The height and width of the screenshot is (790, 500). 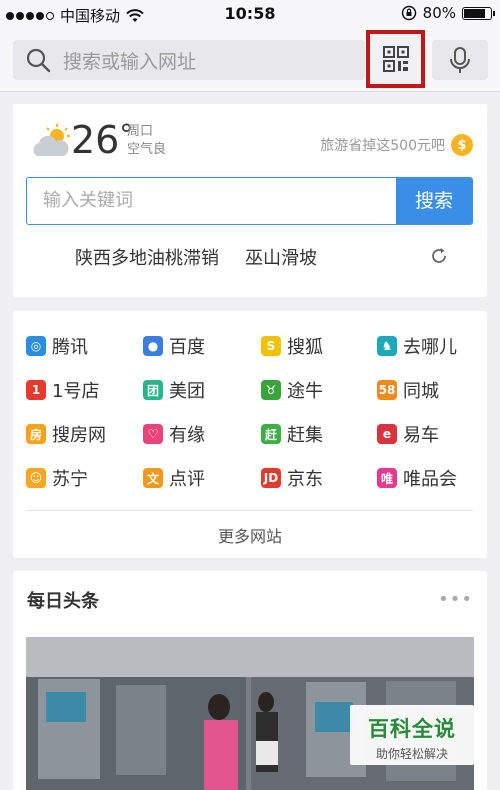 I want to click on site-link: 文点评, so click(x=174, y=478).